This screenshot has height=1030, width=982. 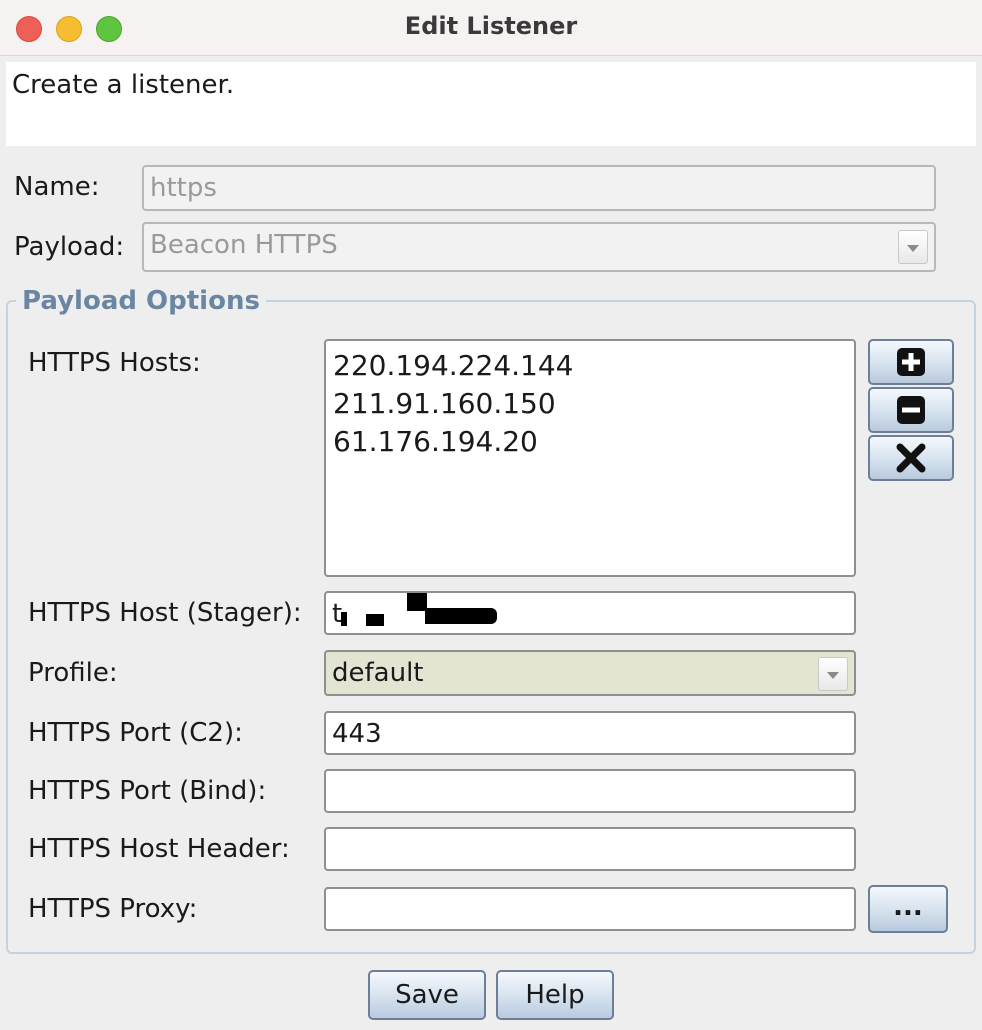 What do you see at coordinates (427, 995) in the screenshot?
I see `save-button: Save` at bounding box center [427, 995].